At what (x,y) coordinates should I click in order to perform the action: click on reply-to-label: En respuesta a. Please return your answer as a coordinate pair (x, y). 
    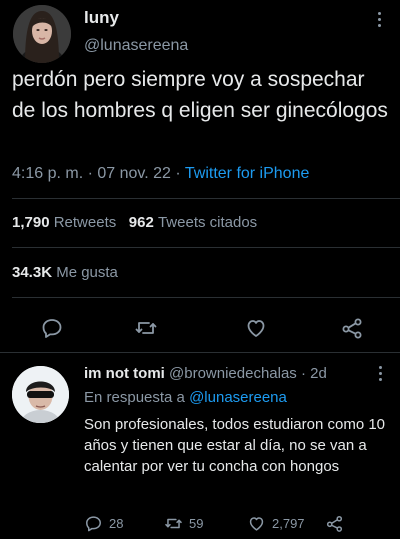
    Looking at the image, I should click on (134, 397).